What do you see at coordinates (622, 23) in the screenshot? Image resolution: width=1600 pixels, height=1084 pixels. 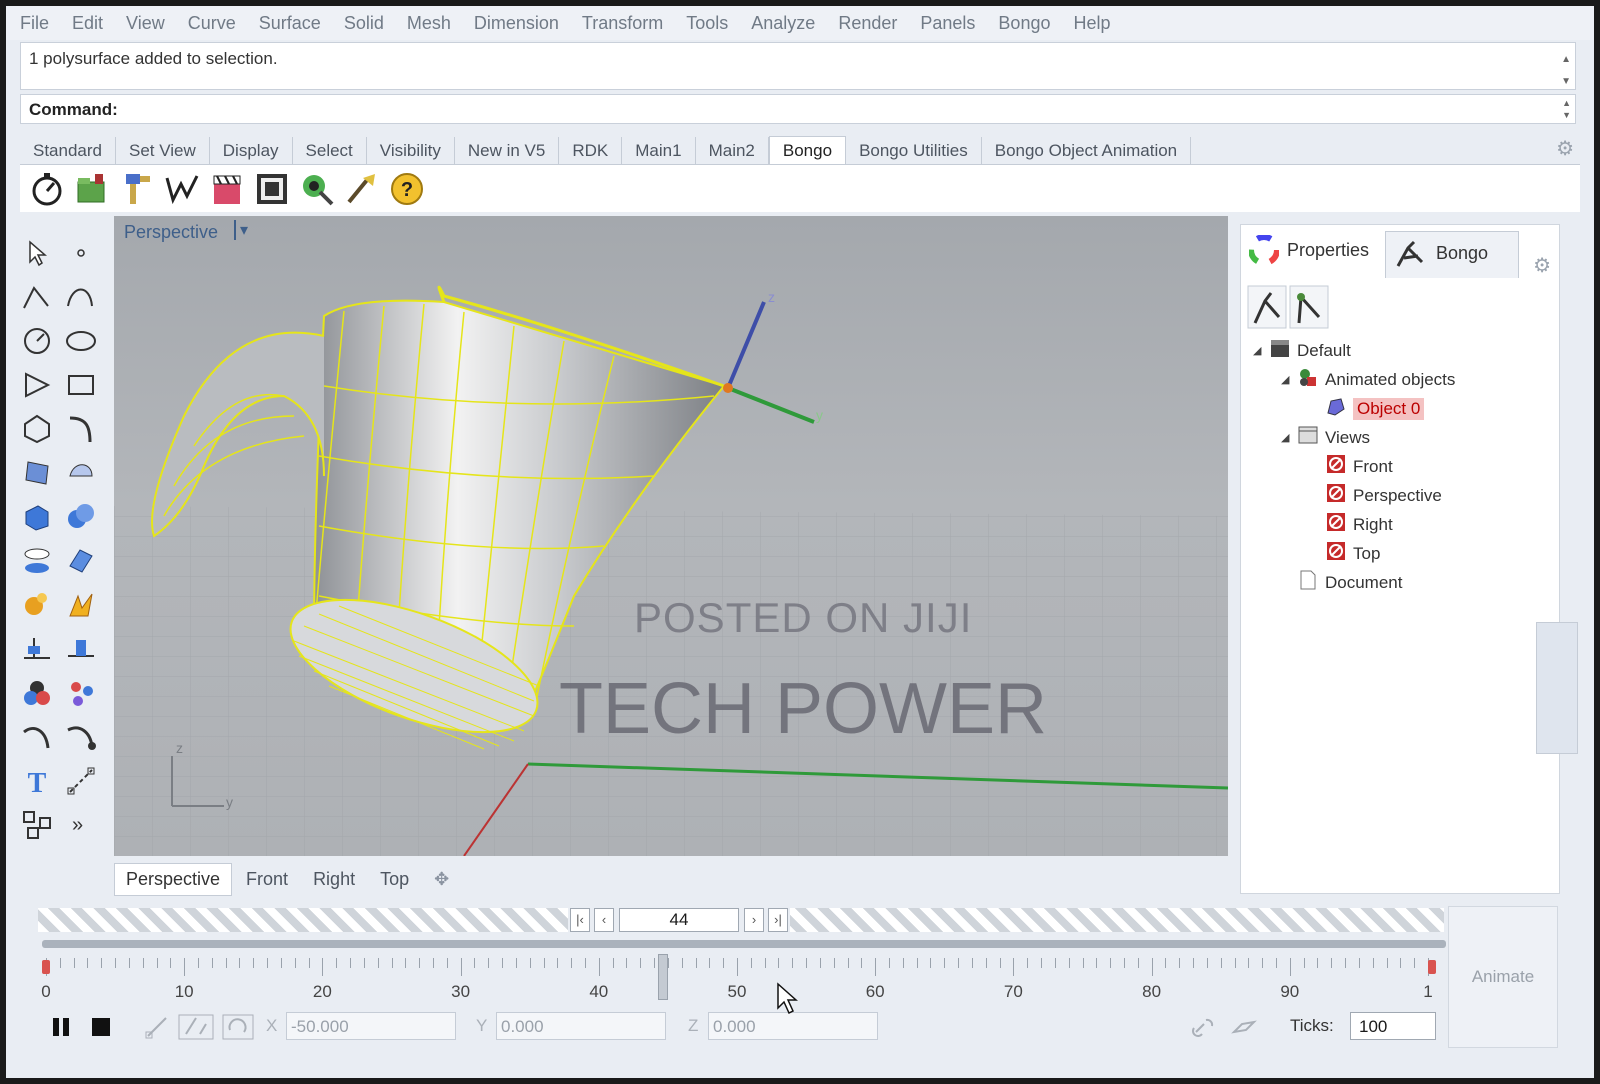 I see `menu-transform: Transform` at bounding box center [622, 23].